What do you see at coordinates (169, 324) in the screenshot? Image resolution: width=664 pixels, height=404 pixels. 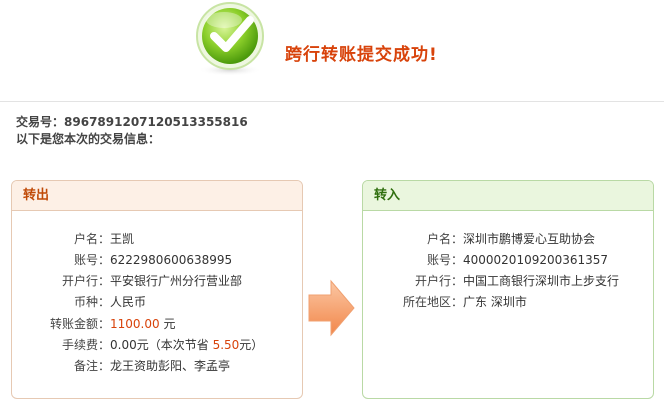 I see `out-amount-unit: 元` at bounding box center [169, 324].